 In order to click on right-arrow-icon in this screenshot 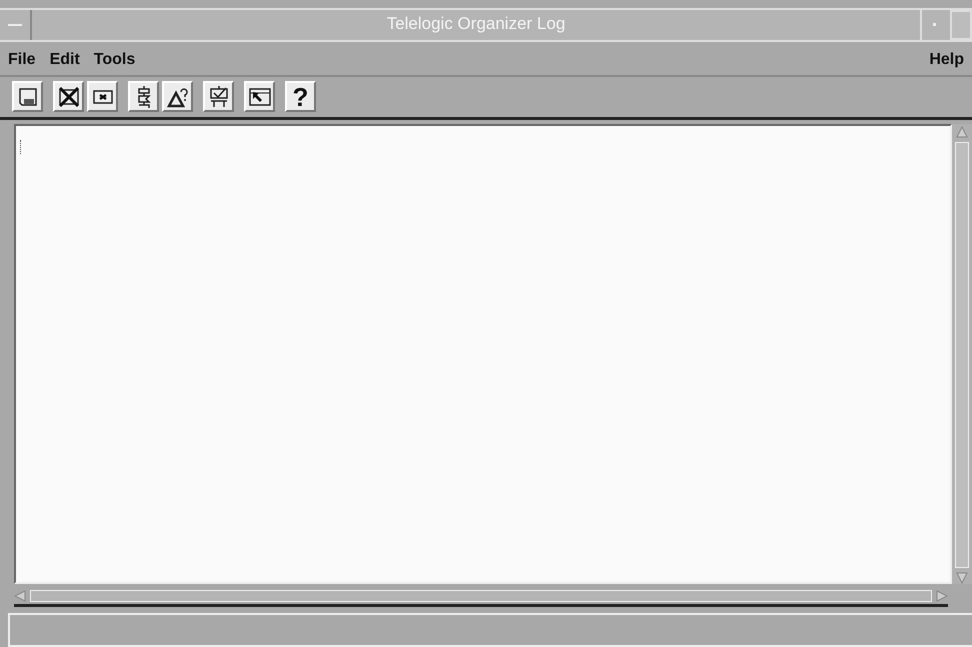, I will do `click(942, 596)`.